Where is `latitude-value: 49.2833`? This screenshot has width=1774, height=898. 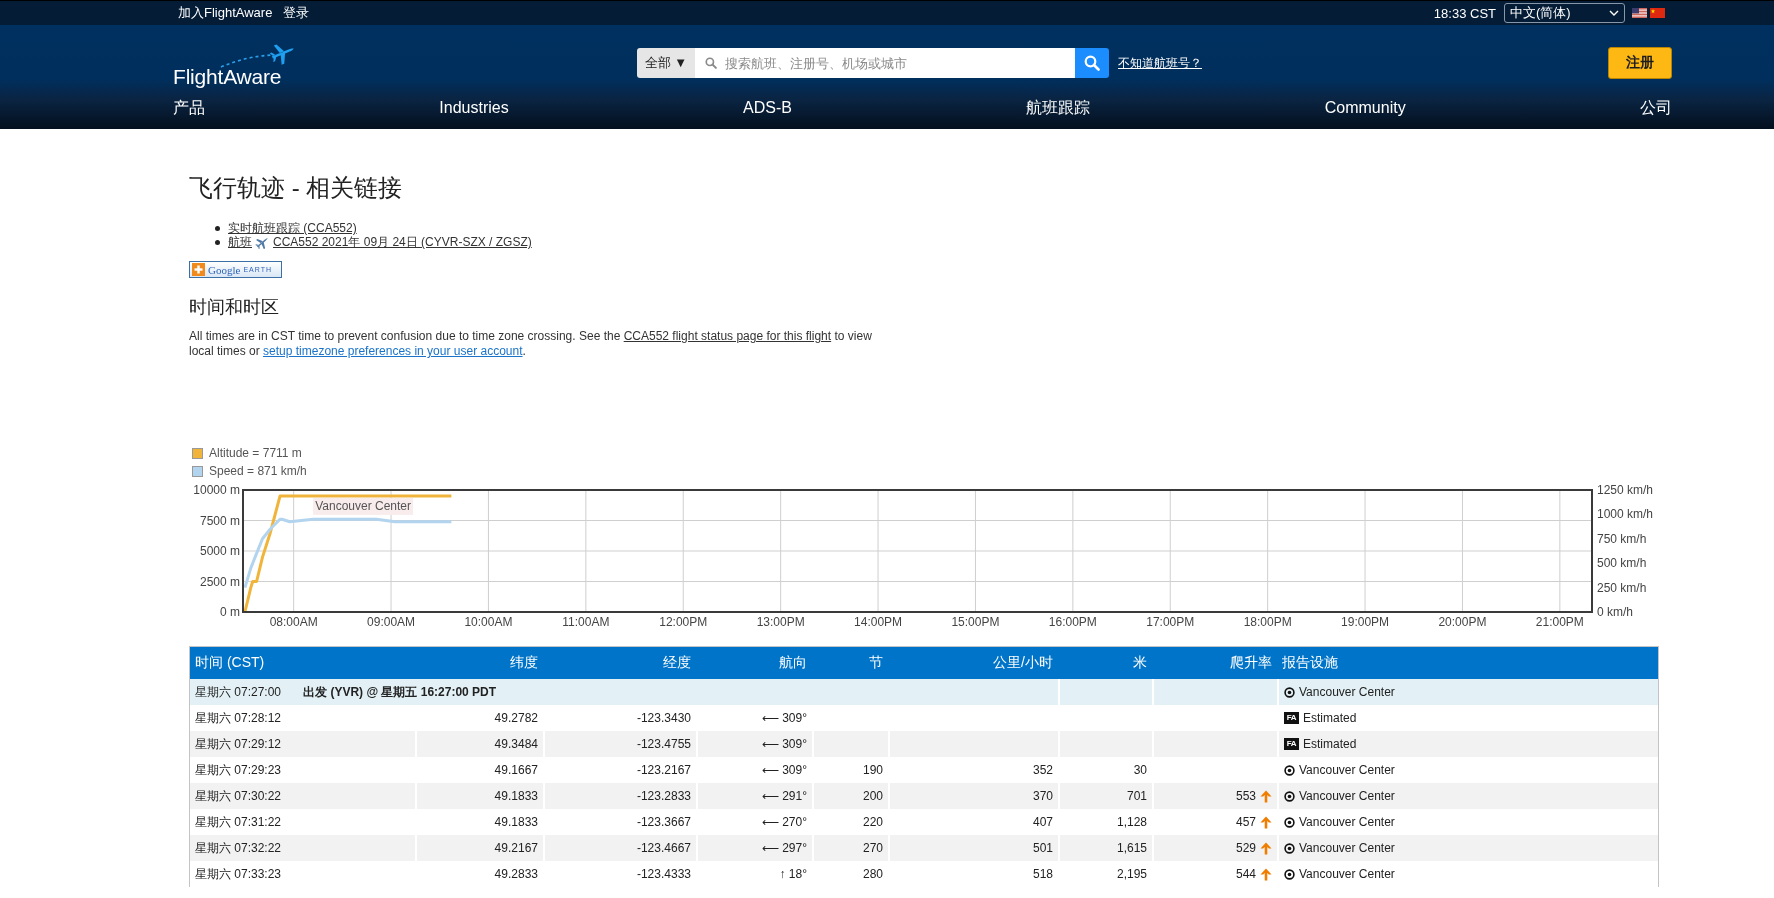
latitude-value: 49.2833 is located at coordinates (516, 874).